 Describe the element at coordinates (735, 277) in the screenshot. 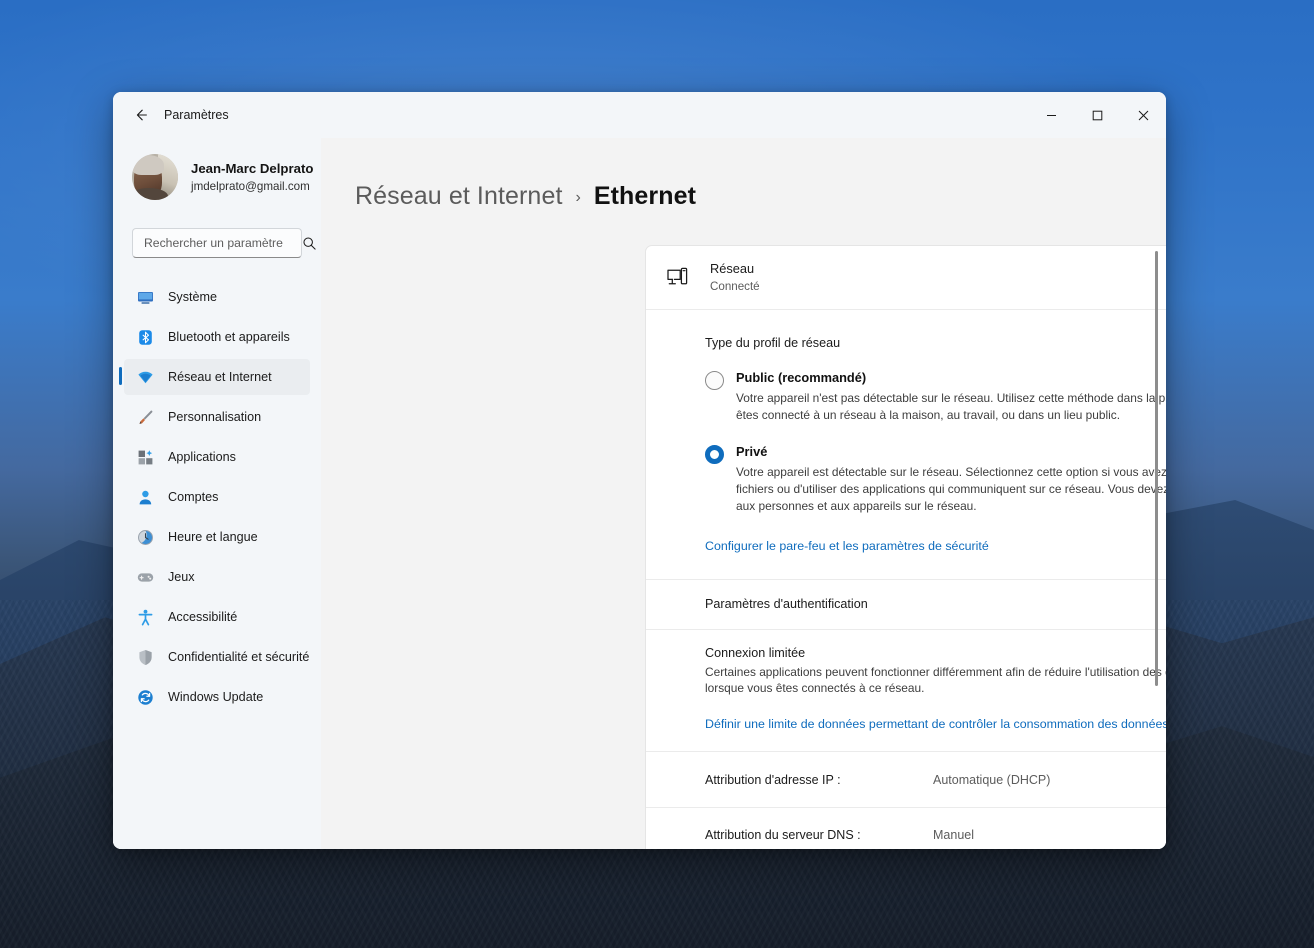

I see `network-card-header-text: Réseau Connecté` at that location.